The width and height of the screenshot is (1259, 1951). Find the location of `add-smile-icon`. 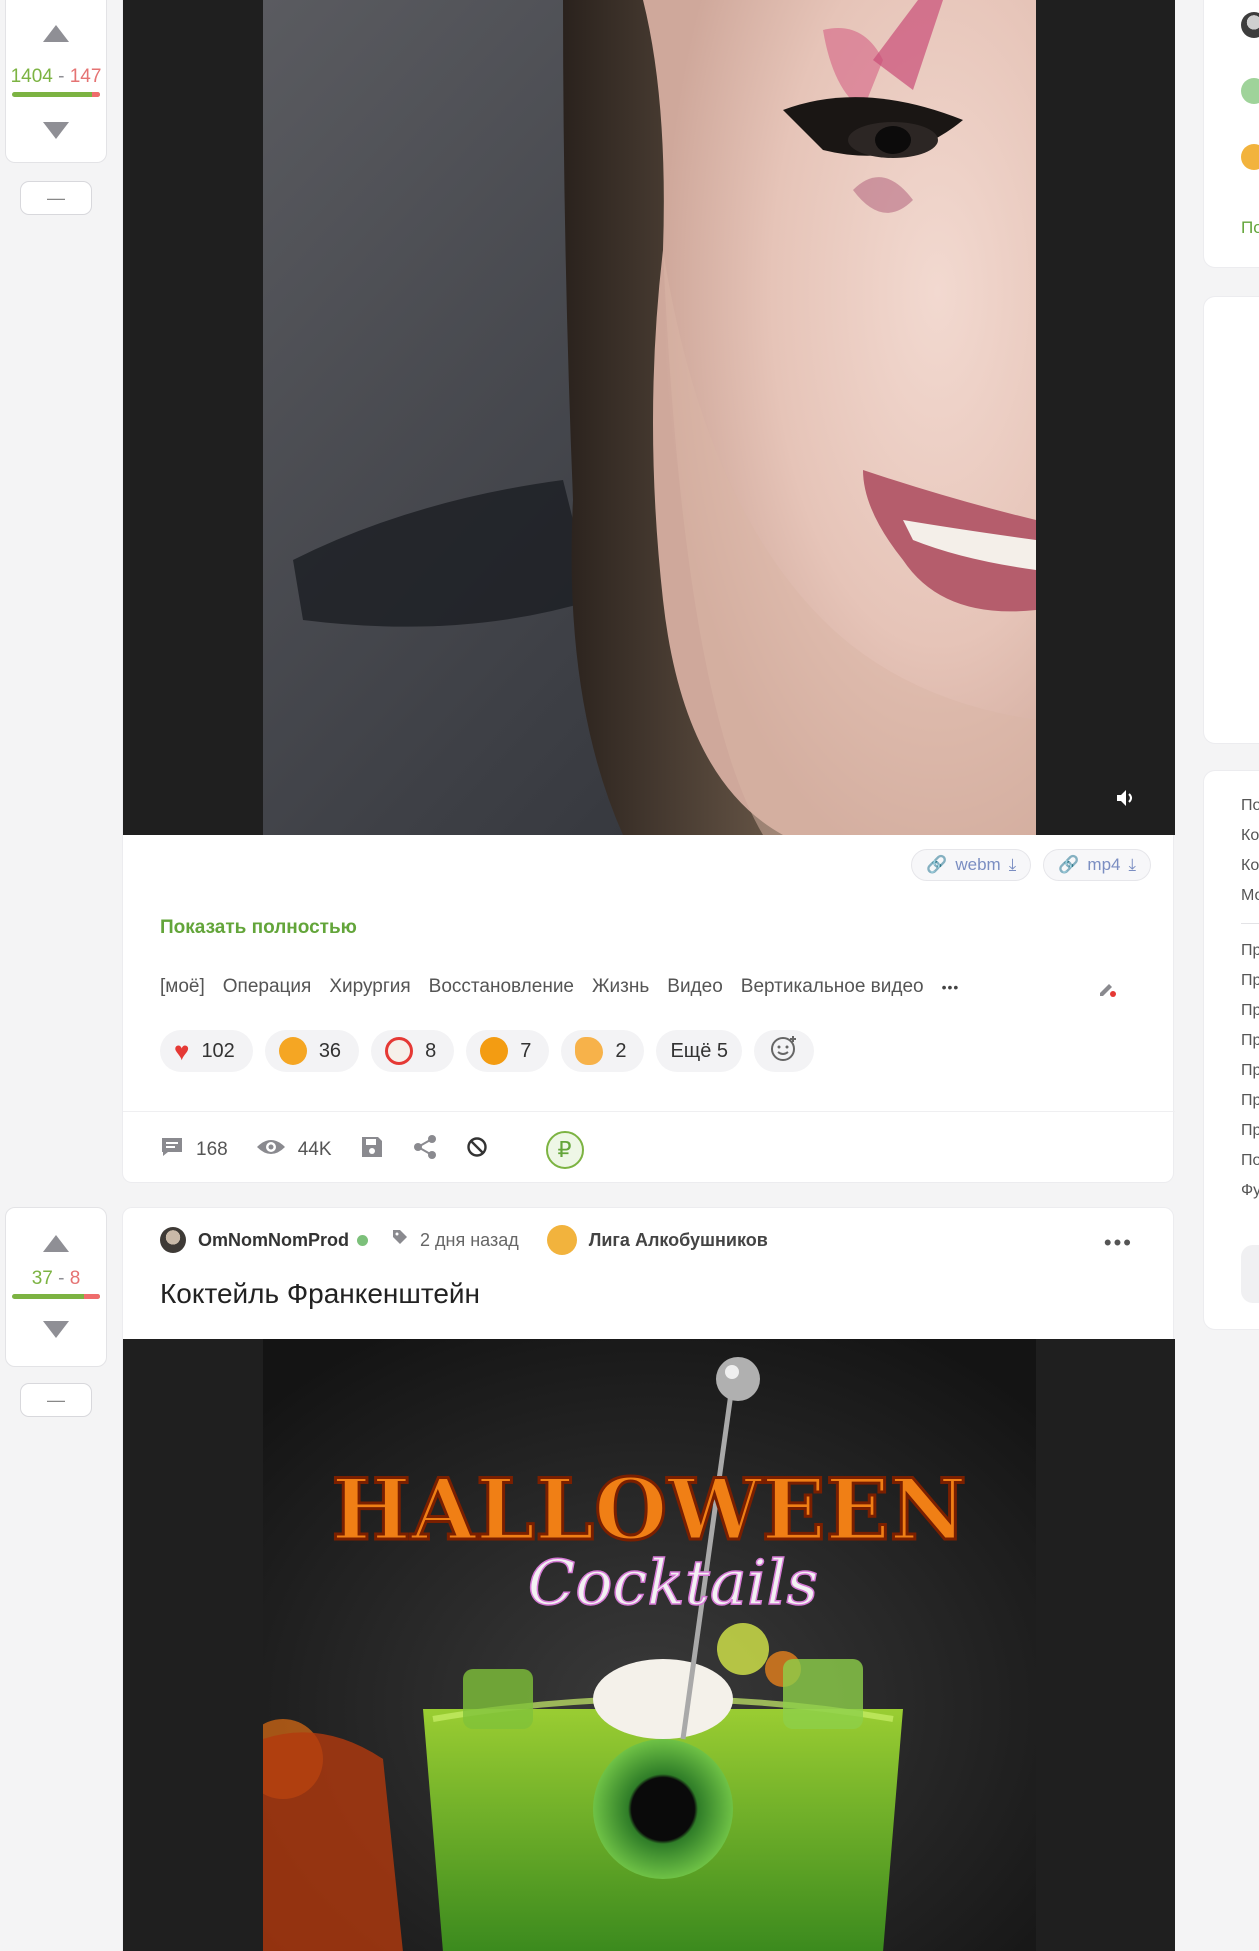

add-smile-icon is located at coordinates (784, 1051).